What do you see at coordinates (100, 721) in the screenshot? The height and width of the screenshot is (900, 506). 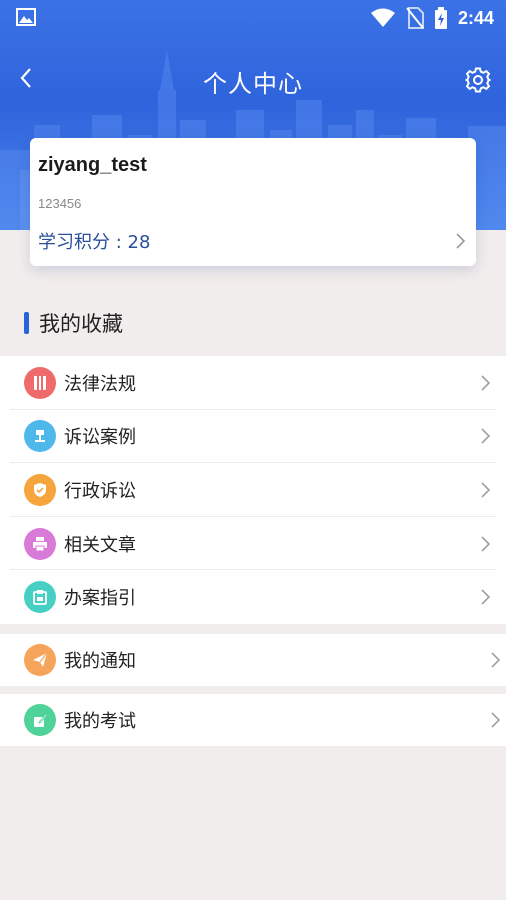 I see `list-item-label: 我的考试` at bounding box center [100, 721].